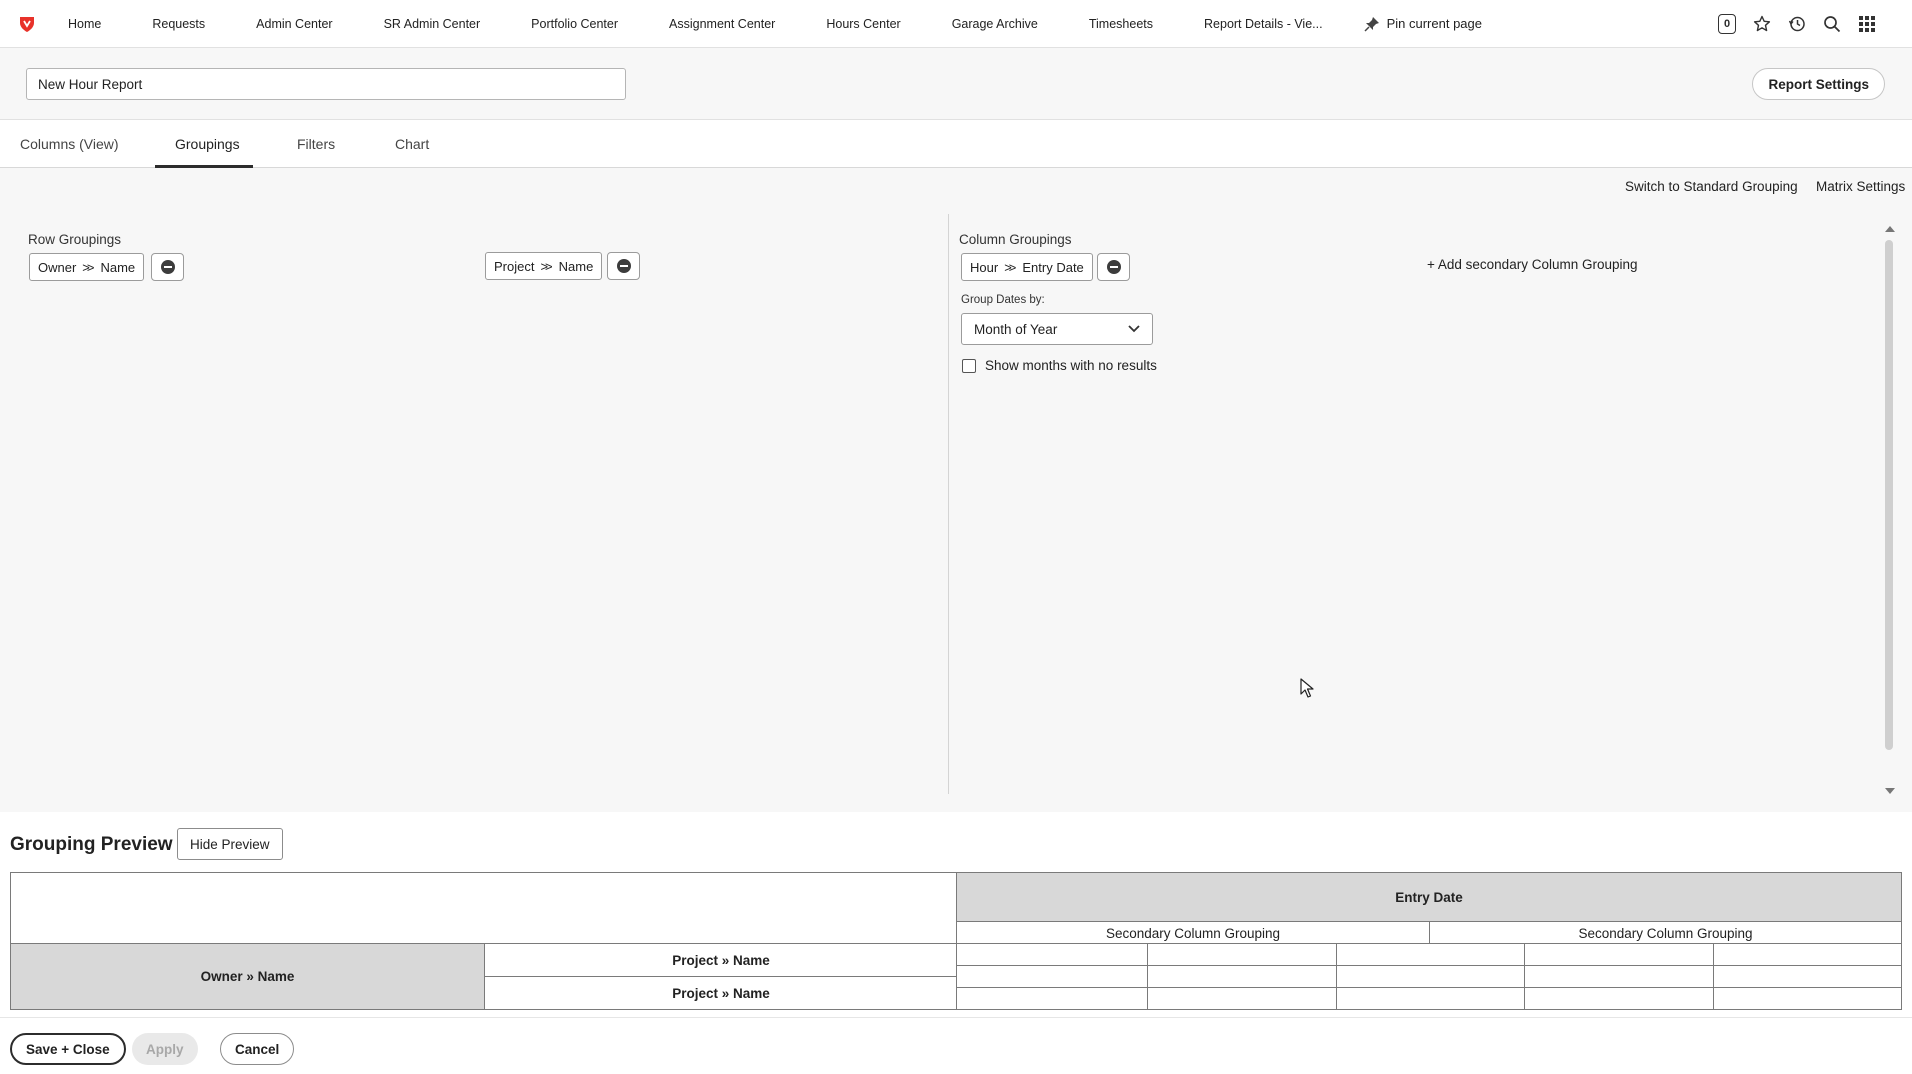 Image resolution: width=1912 pixels, height=1074 pixels. I want to click on nav-requests: Requests, so click(178, 24).